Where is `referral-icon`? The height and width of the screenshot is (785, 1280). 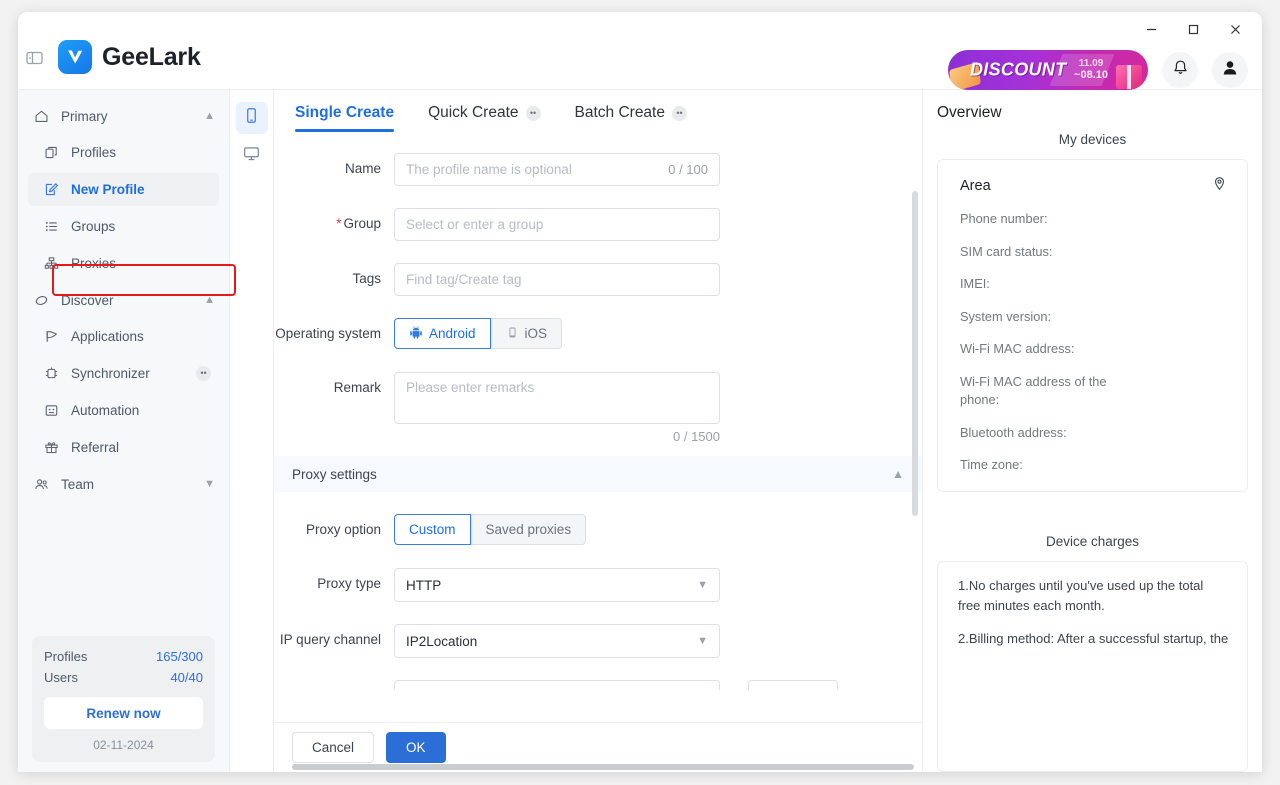
referral-icon is located at coordinates (53, 447).